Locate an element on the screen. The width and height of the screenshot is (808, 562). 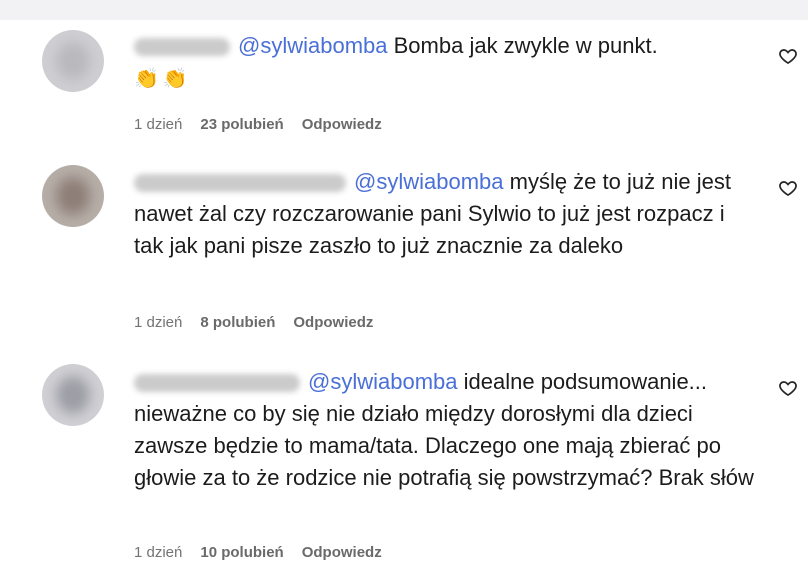
likes-count: 8 polubień is located at coordinates (237, 322).